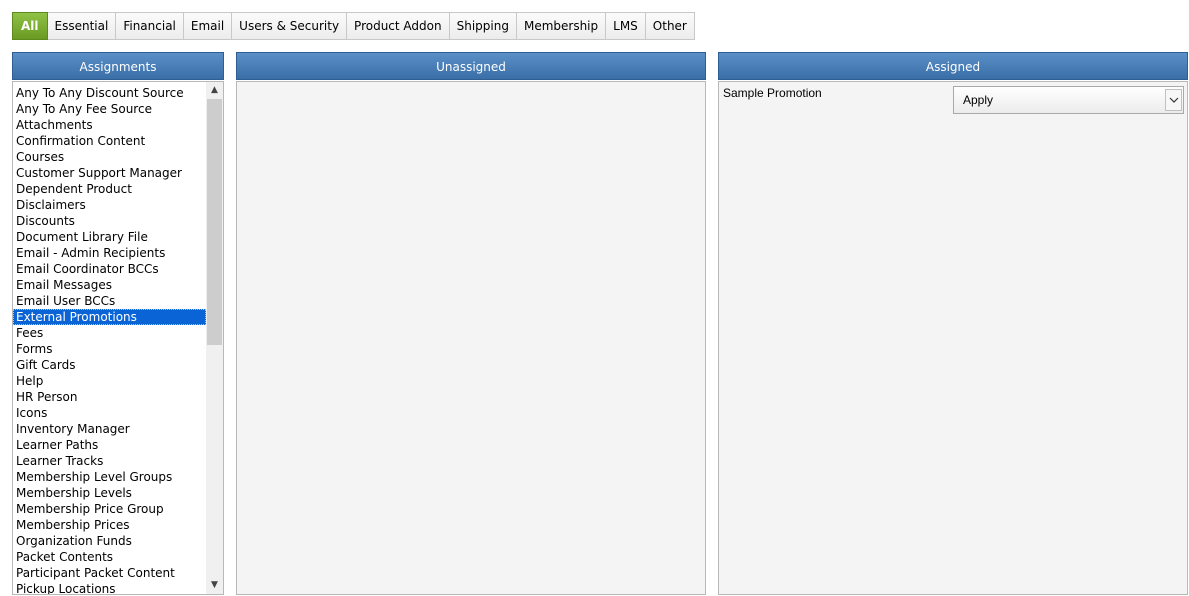  Describe the element at coordinates (978, 100) in the screenshot. I see `select-value: Apply` at that location.